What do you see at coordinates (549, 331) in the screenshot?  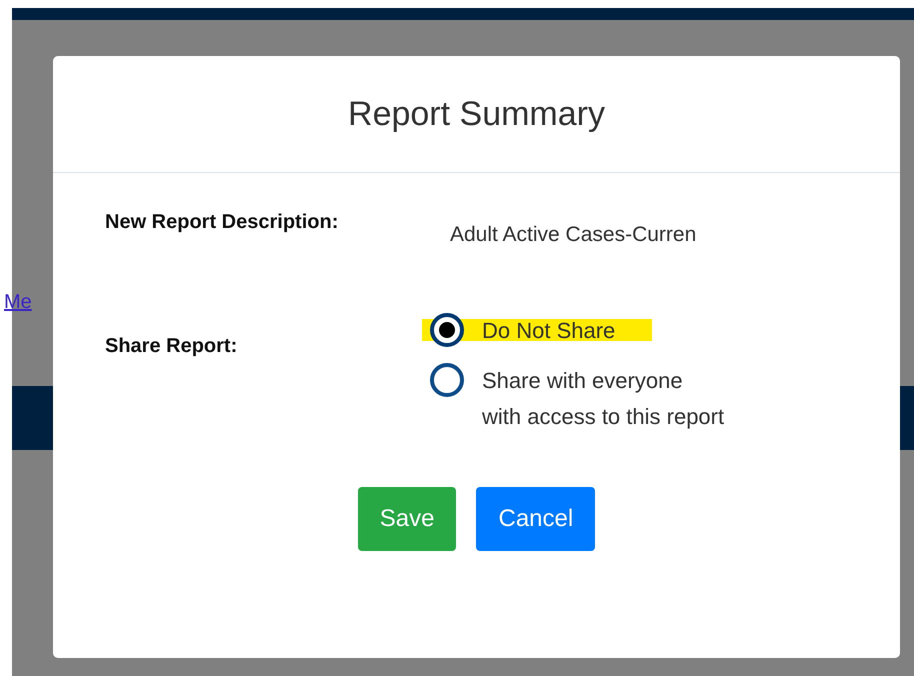 I see `radio-label: Do Not Share` at bounding box center [549, 331].